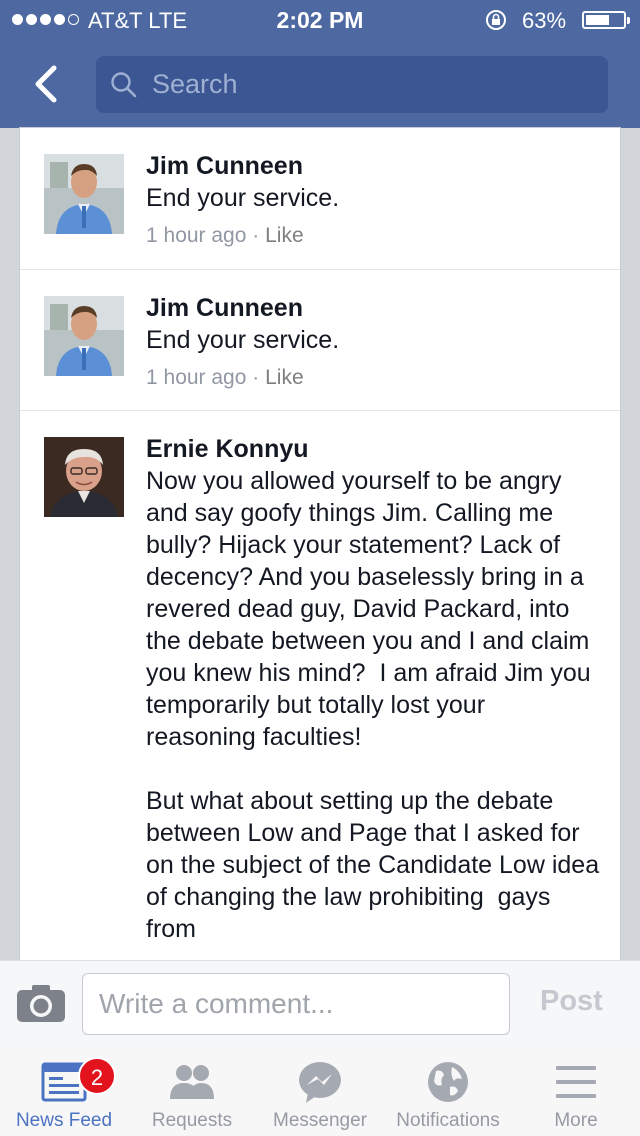 This screenshot has width=640, height=1136. What do you see at coordinates (41, 1003) in the screenshot?
I see `camera-icon` at bounding box center [41, 1003].